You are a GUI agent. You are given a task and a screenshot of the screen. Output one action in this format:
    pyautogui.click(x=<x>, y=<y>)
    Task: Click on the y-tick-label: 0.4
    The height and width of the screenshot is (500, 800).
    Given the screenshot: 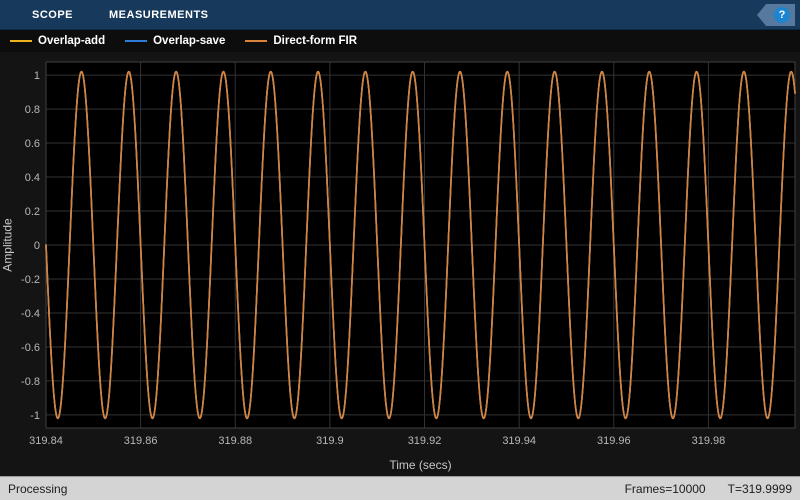 What is the action you would take?
    pyautogui.click(x=32, y=178)
    